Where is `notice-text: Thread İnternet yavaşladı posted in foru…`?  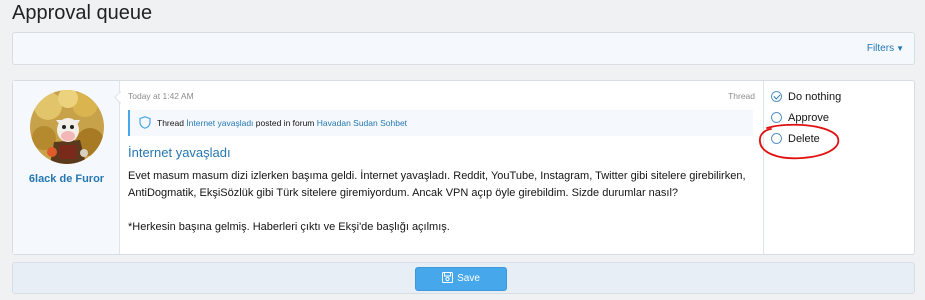
notice-text: Thread İnternet yavaşladı posted in foru… is located at coordinates (282, 123).